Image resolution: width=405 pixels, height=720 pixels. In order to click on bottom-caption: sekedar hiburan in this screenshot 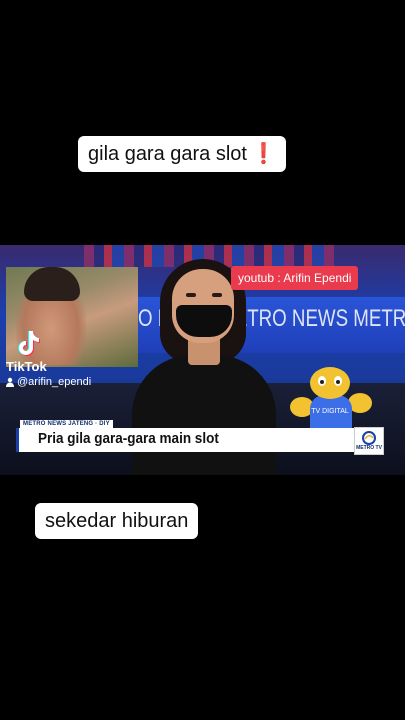, I will do `click(117, 521)`.